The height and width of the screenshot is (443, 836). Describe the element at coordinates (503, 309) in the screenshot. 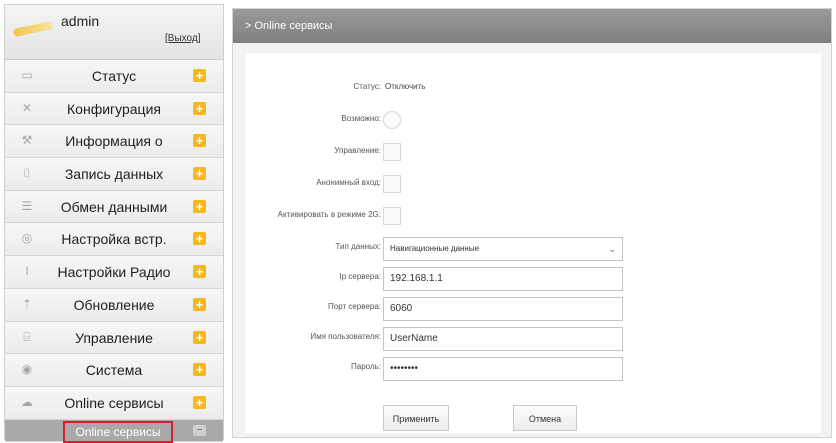

I see `server-port-input: 6060` at that location.